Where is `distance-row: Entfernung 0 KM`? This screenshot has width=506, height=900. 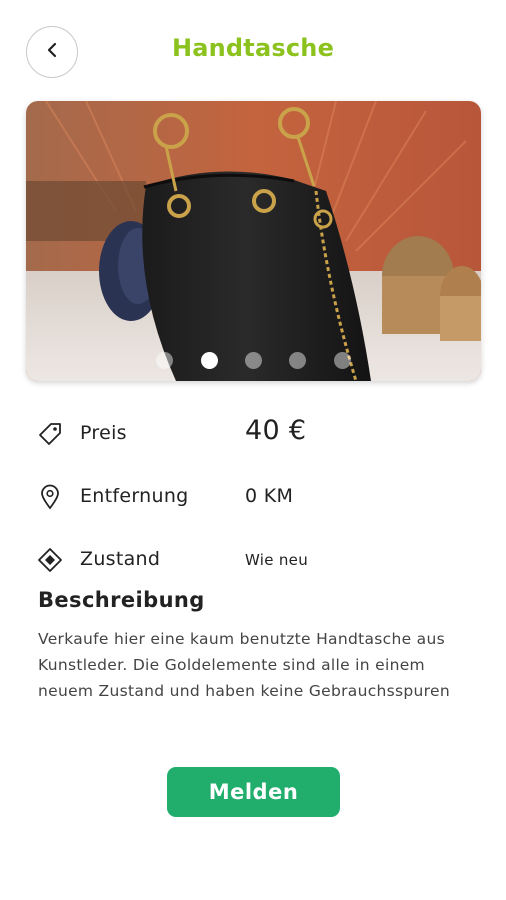
distance-row: Entfernung 0 KM is located at coordinates (256, 497).